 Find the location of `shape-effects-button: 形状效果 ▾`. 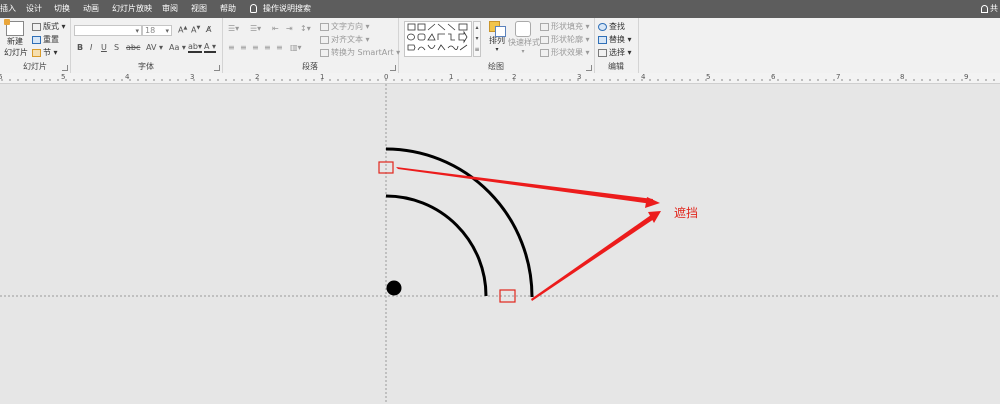

shape-effects-button: 形状效果 ▾ is located at coordinates (565, 52).